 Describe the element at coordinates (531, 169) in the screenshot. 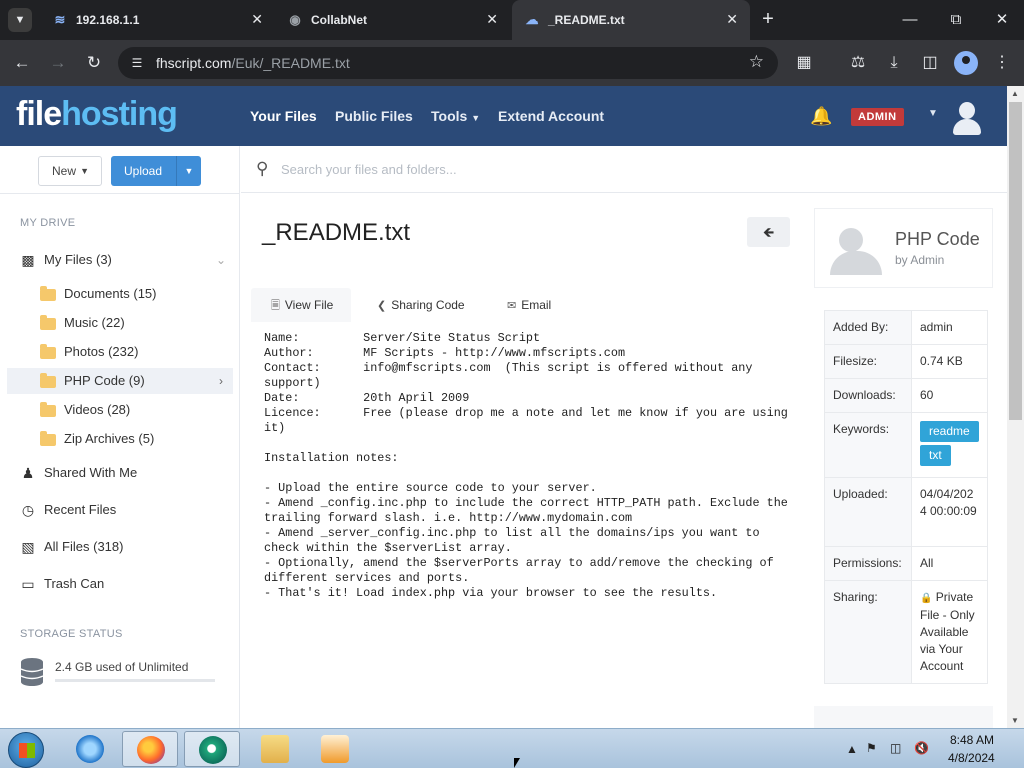

I see `search-input` at that location.